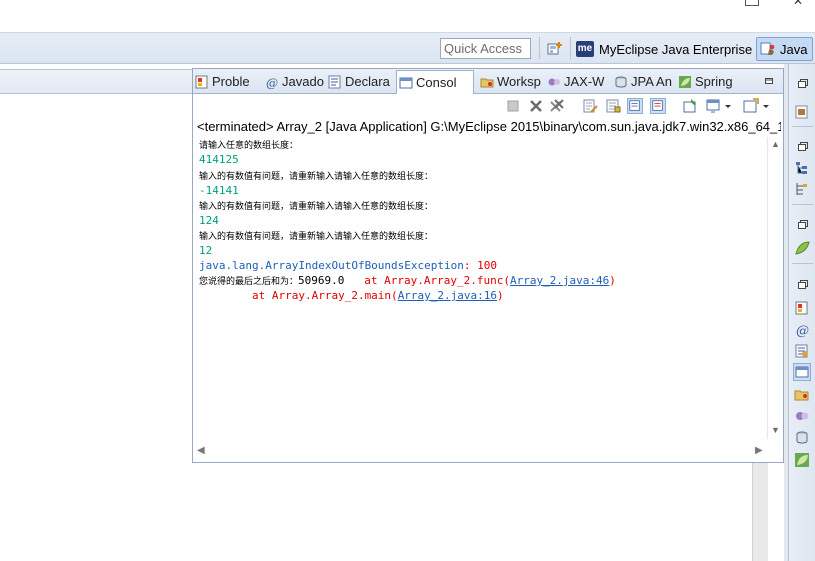 This screenshot has width=815, height=561. Describe the element at coordinates (802, 372) in the screenshot. I see `console-trim-icon` at that location.